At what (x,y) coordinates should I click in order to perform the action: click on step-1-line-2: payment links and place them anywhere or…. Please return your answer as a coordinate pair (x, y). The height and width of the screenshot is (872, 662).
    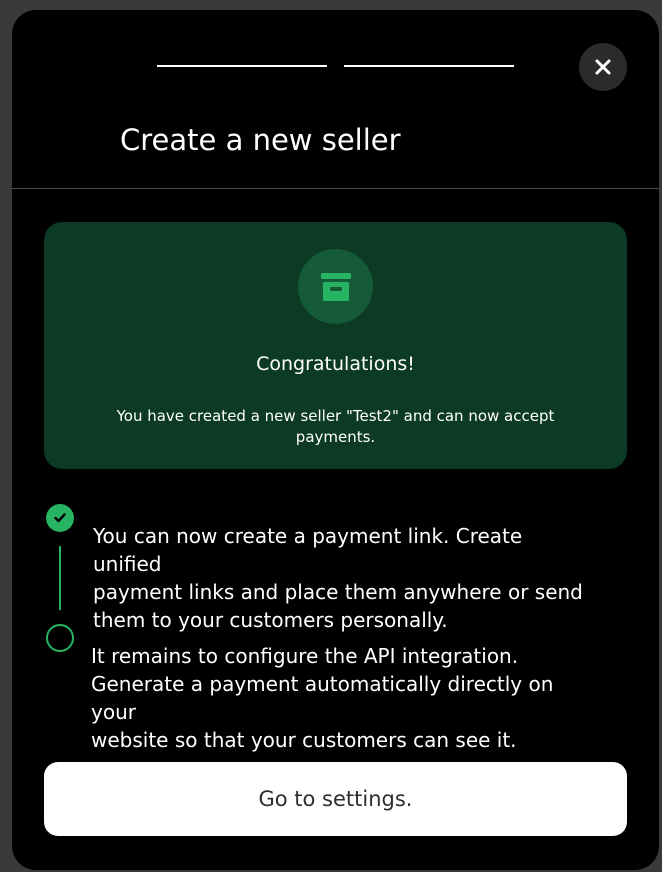
    Looking at the image, I should click on (338, 592).